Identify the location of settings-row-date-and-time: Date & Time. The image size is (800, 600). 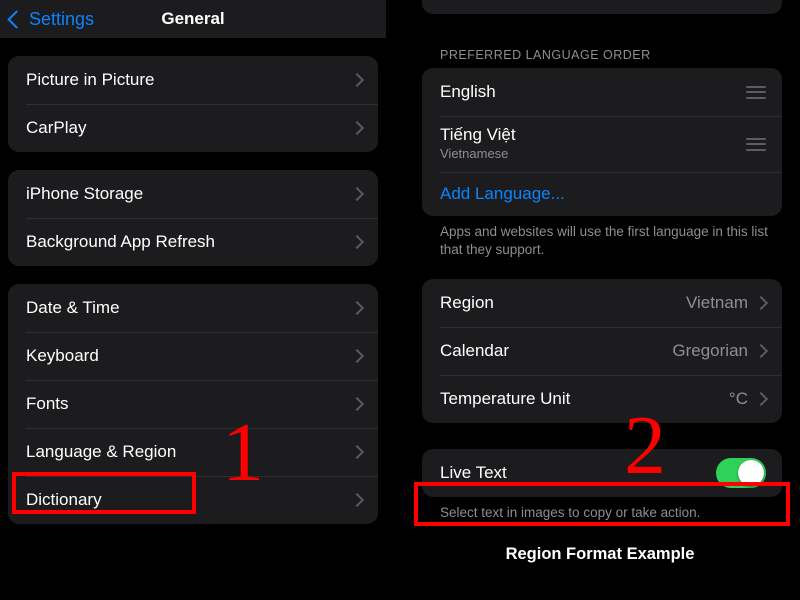
(193, 308).